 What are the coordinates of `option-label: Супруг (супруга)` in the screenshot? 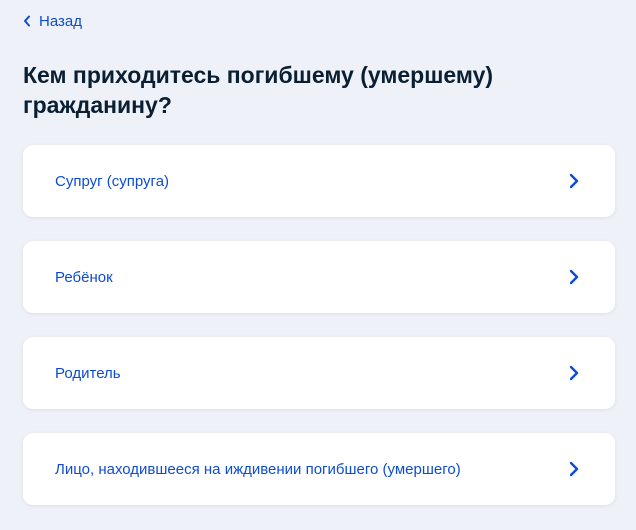 It's located at (112, 181).